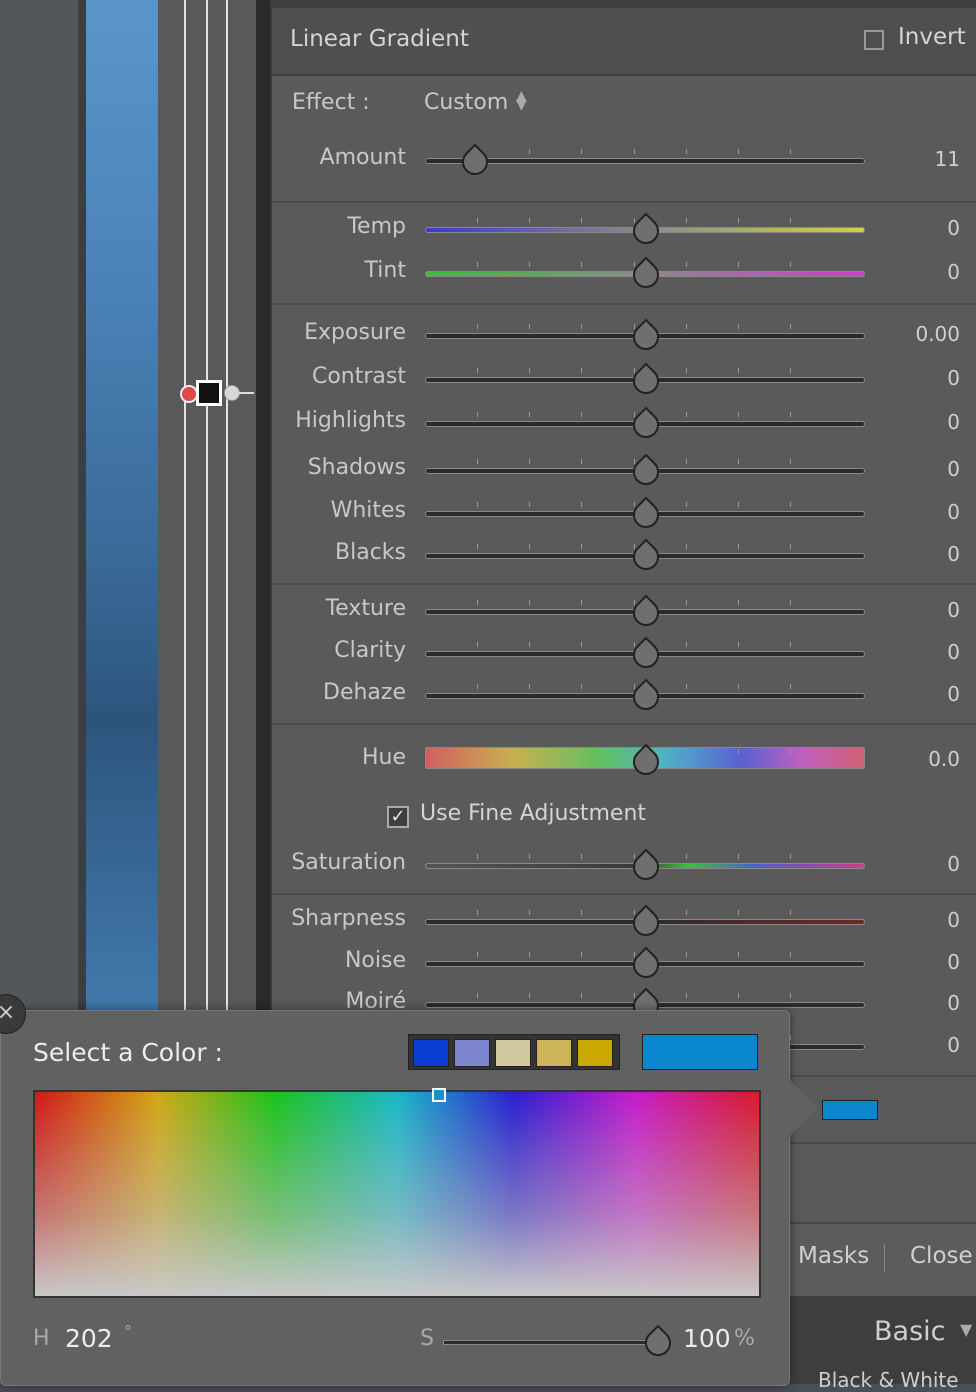 This screenshot has height=1392, width=976. What do you see at coordinates (246, 393) in the screenshot?
I see `gradient-rotate-handle` at bounding box center [246, 393].